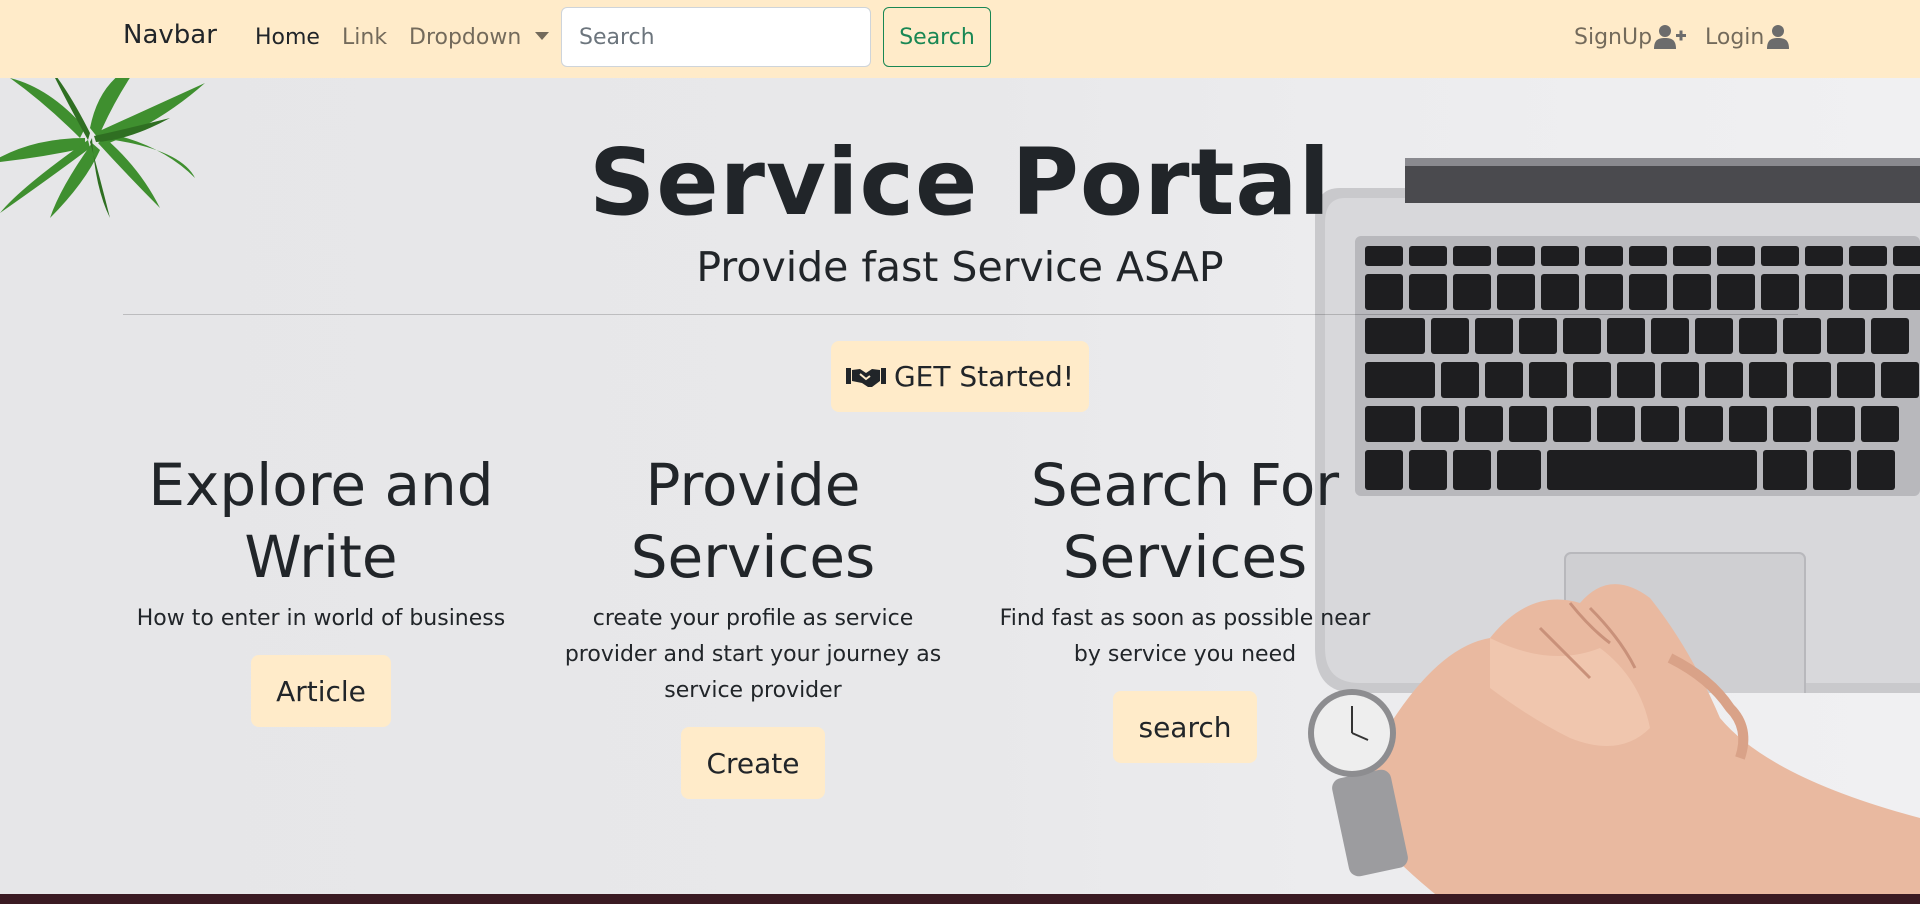 This screenshot has width=1920, height=904. I want to click on nav-dropdown-label: Dropdown, so click(465, 37).